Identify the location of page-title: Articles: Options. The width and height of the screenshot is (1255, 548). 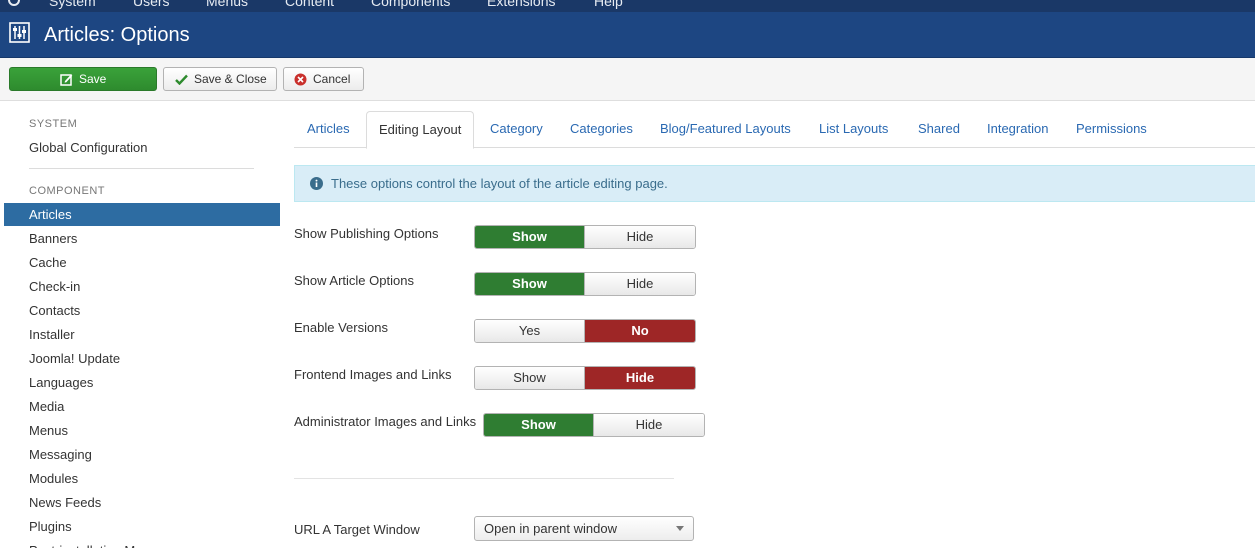
(117, 35).